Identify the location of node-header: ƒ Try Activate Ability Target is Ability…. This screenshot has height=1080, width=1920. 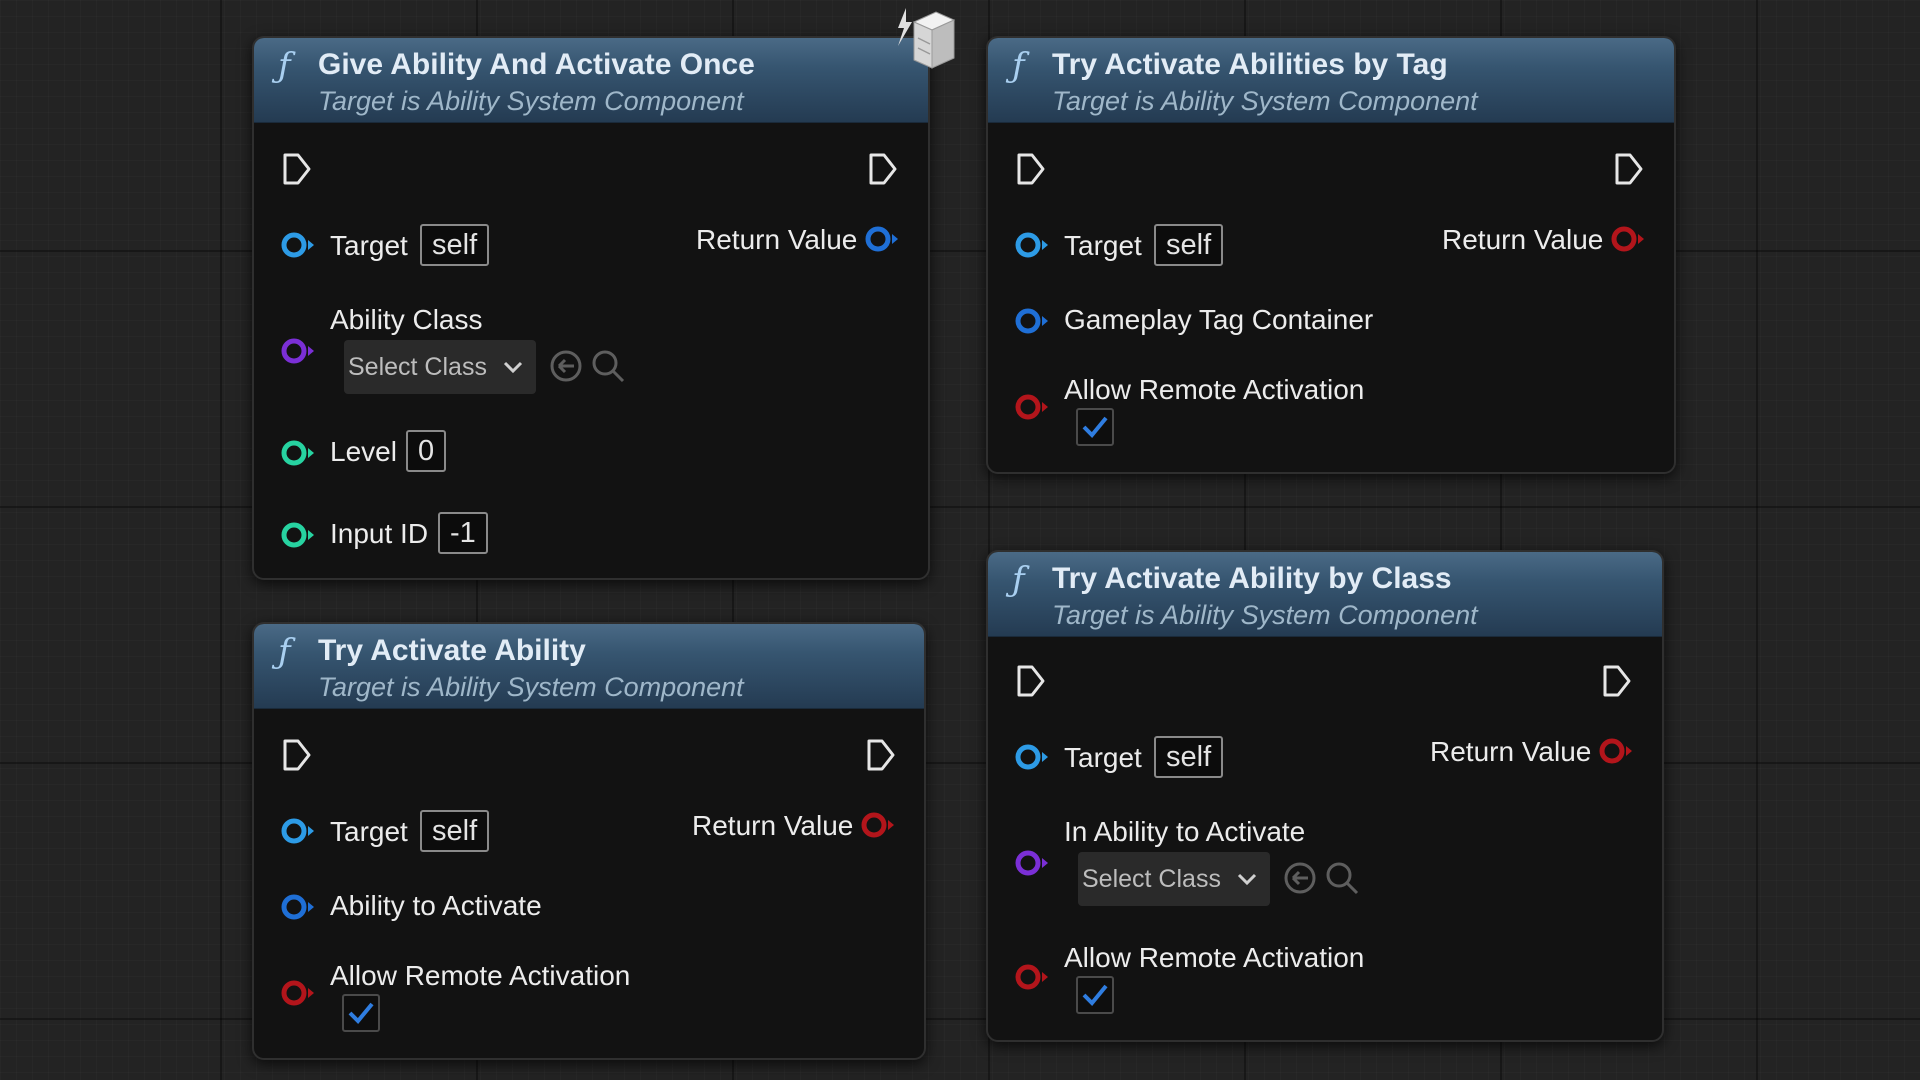
(589, 666).